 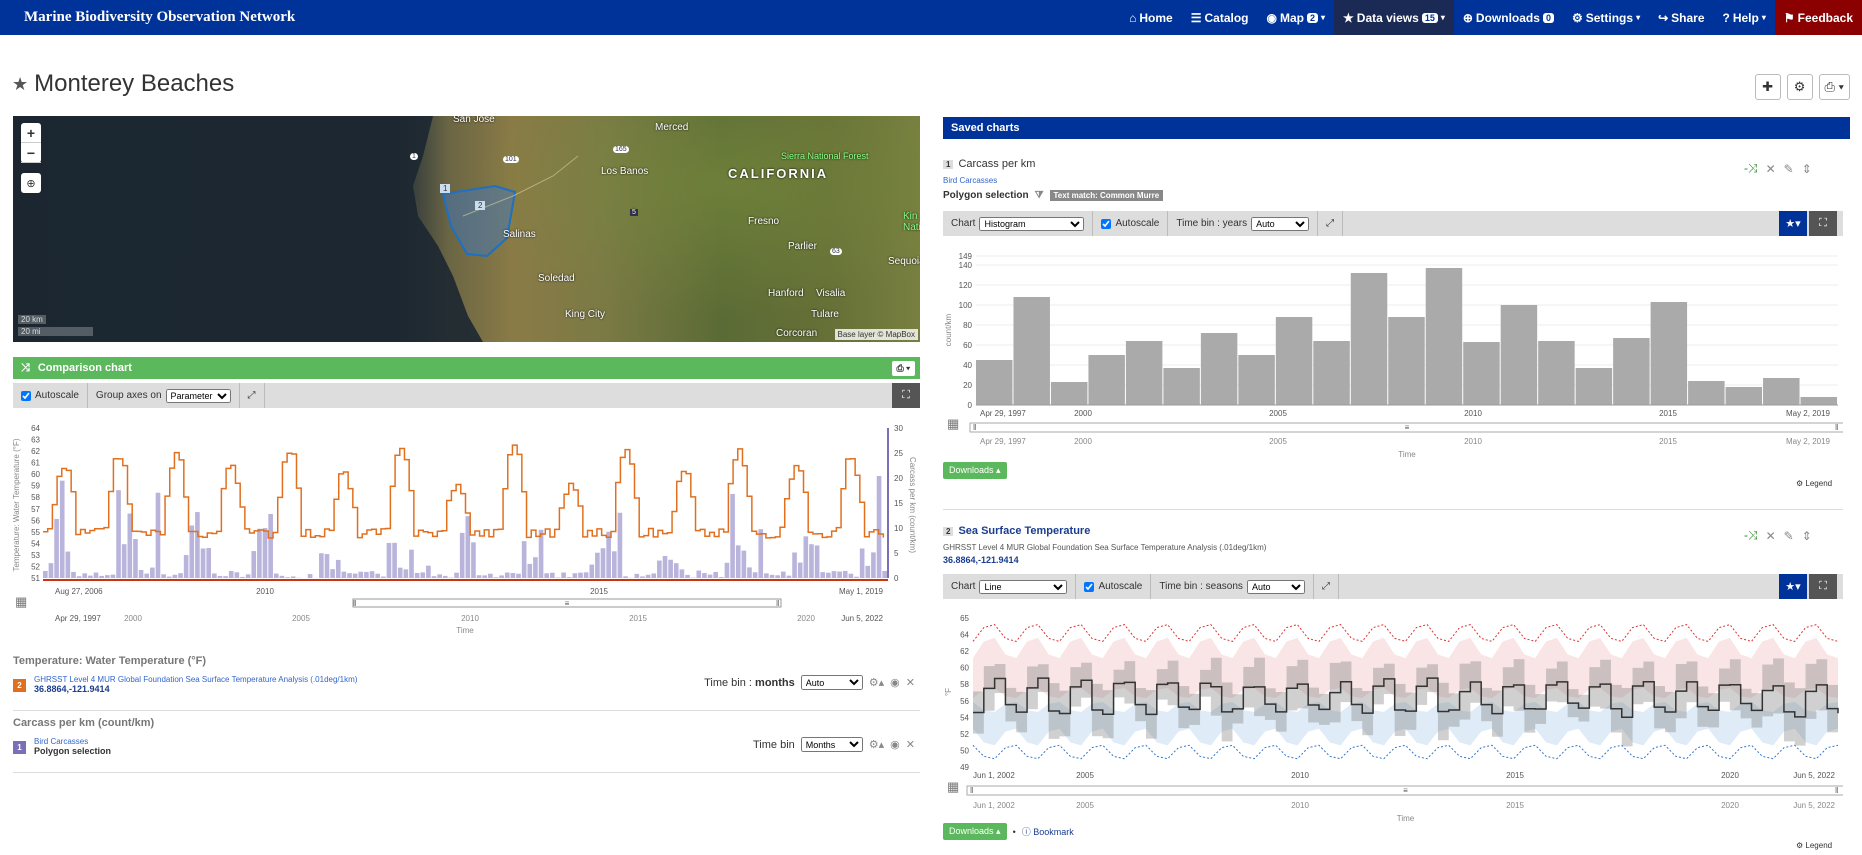 What do you see at coordinates (1606, 17) in the screenshot?
I see `nav-settings: ⚙ Settings ▾` at bounding box center [1606, 17].